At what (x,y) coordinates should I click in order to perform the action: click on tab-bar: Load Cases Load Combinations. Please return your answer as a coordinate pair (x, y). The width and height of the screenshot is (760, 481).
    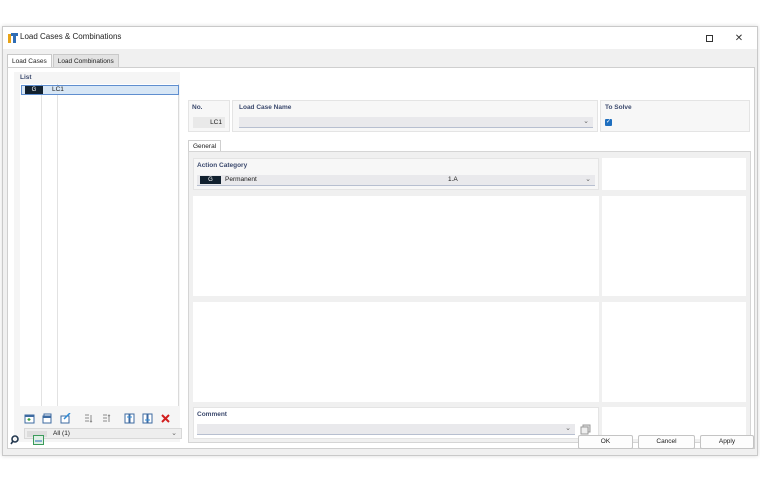
    Looking at the image, I should click on (63, 60).